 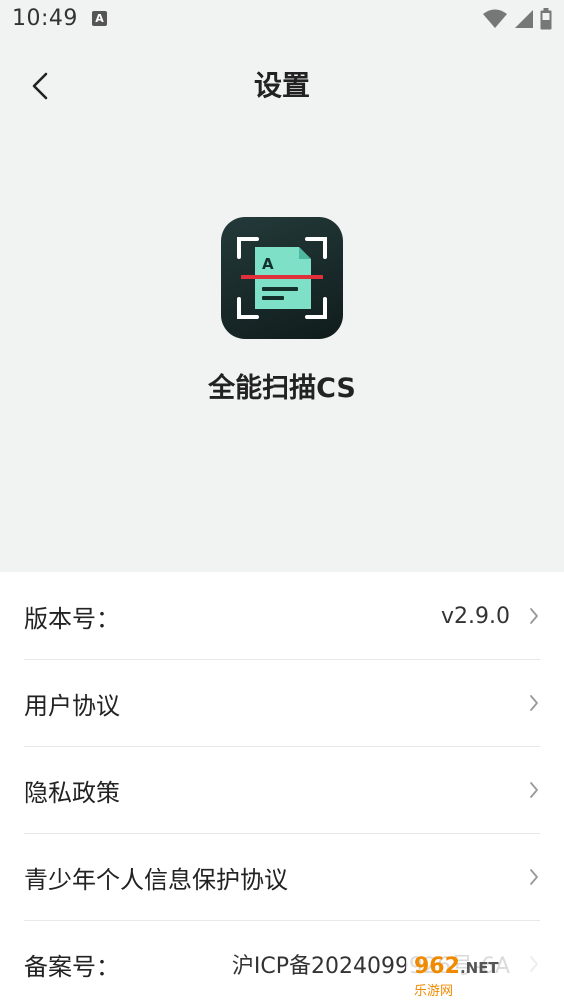 I want to click on privacy-policy-label: 隐私政策, so click(x=72, y=792).